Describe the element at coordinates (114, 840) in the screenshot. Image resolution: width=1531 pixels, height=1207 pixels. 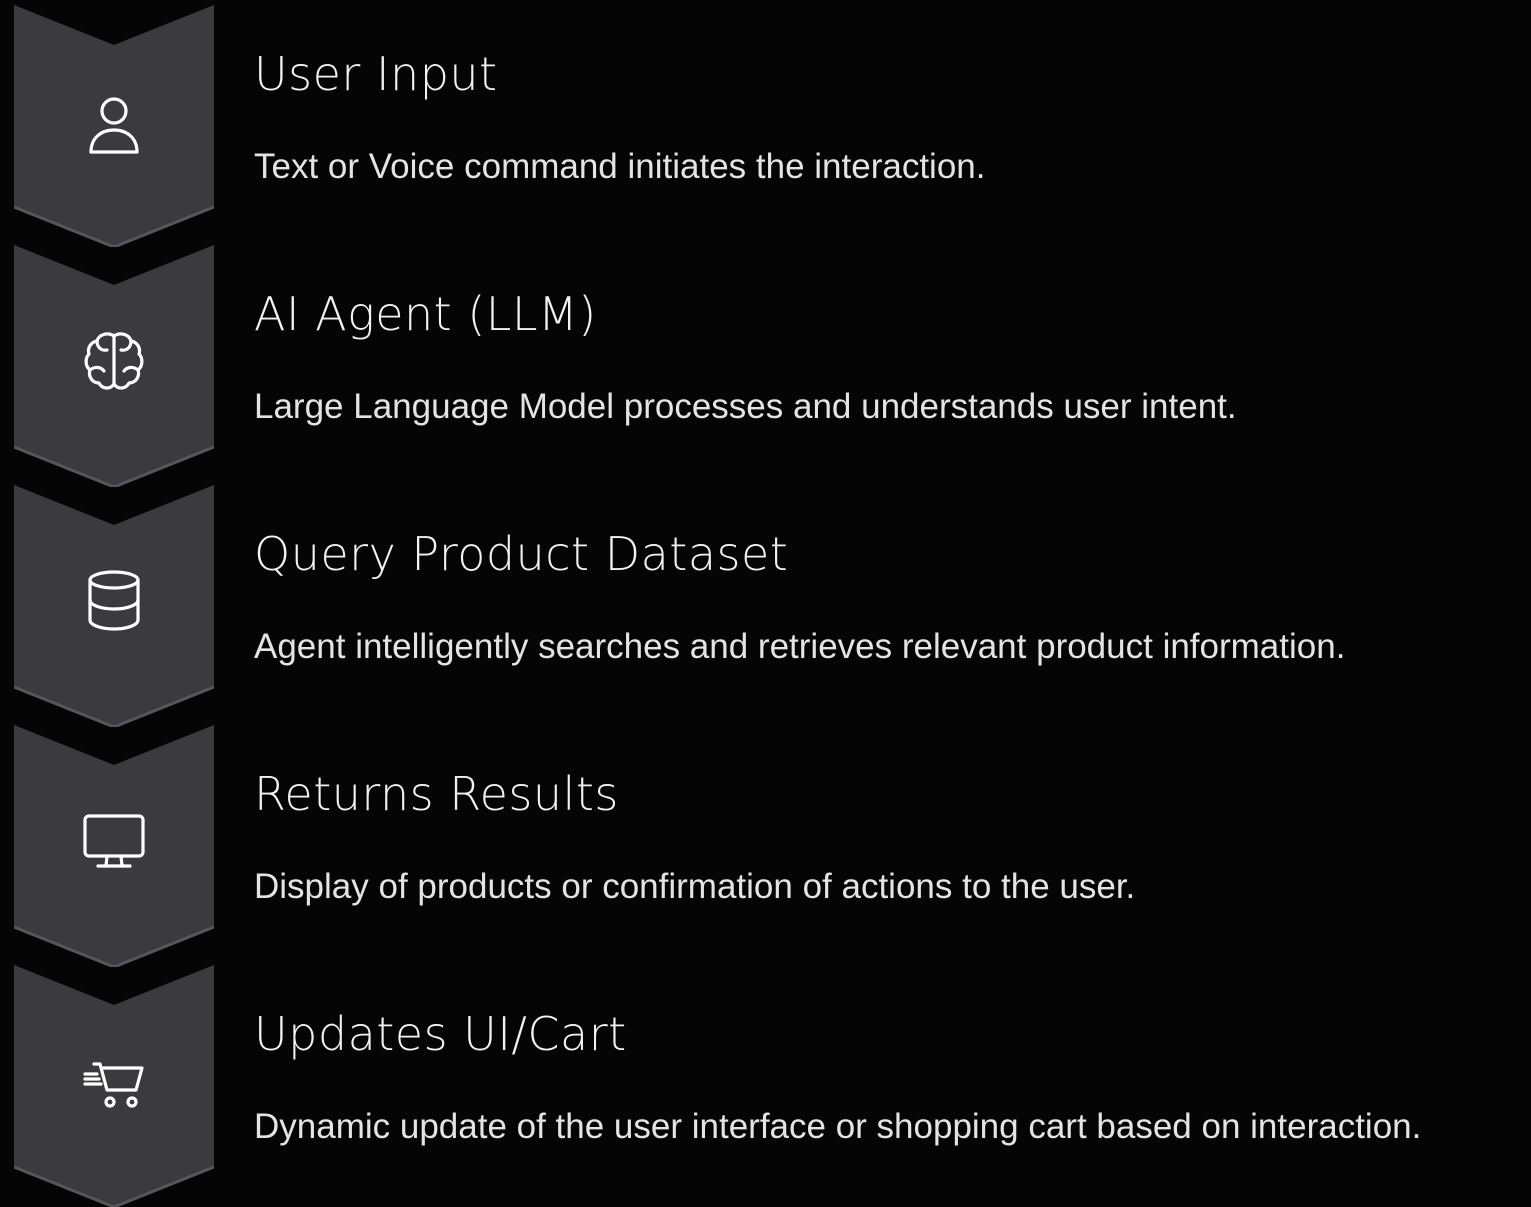
I see `monitor-icon` at that location.